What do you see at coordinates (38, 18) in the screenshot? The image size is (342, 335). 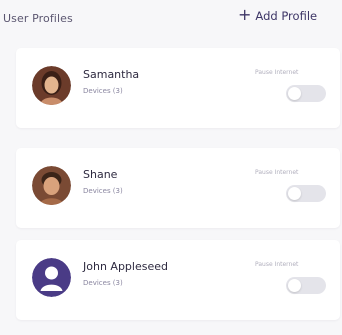 I see `page-title: User Profiles` at bounding box center [38, 18].